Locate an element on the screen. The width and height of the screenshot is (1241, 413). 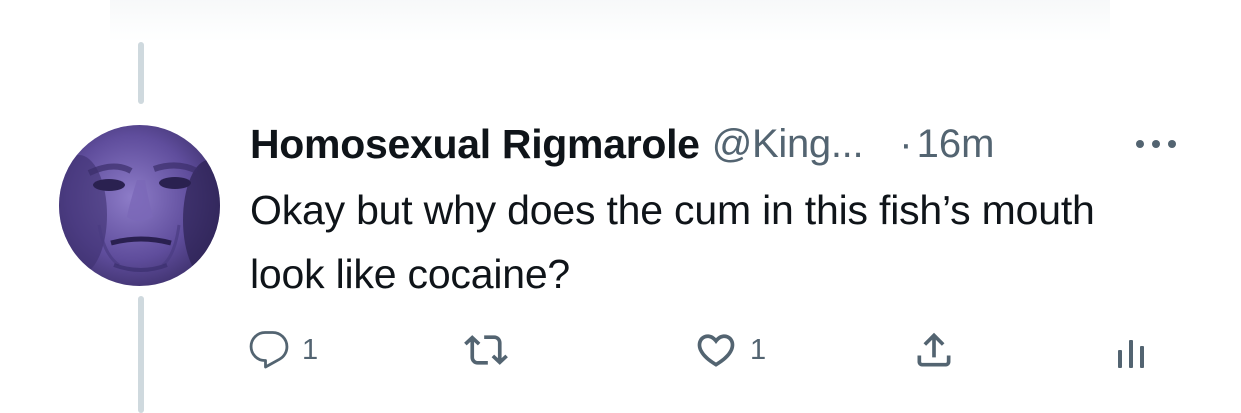
reply-button: 1 is located at coordinates (283, 350).